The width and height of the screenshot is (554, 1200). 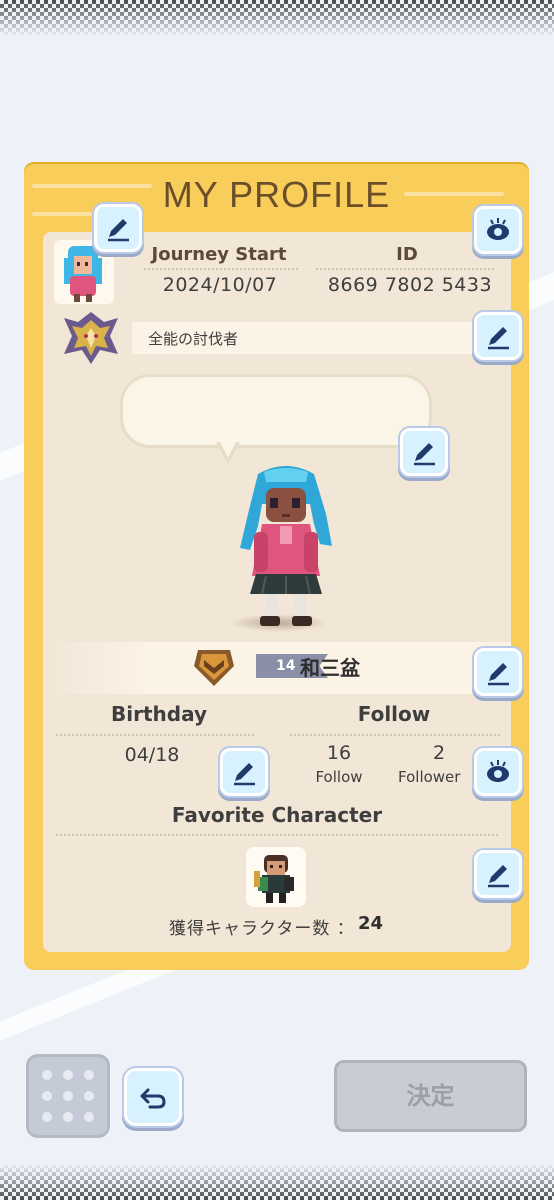 What do you see at coordinates (429, 777) in the screenshot?
I see `follower-sublabel: Follower` at bounding box center [429, 777].